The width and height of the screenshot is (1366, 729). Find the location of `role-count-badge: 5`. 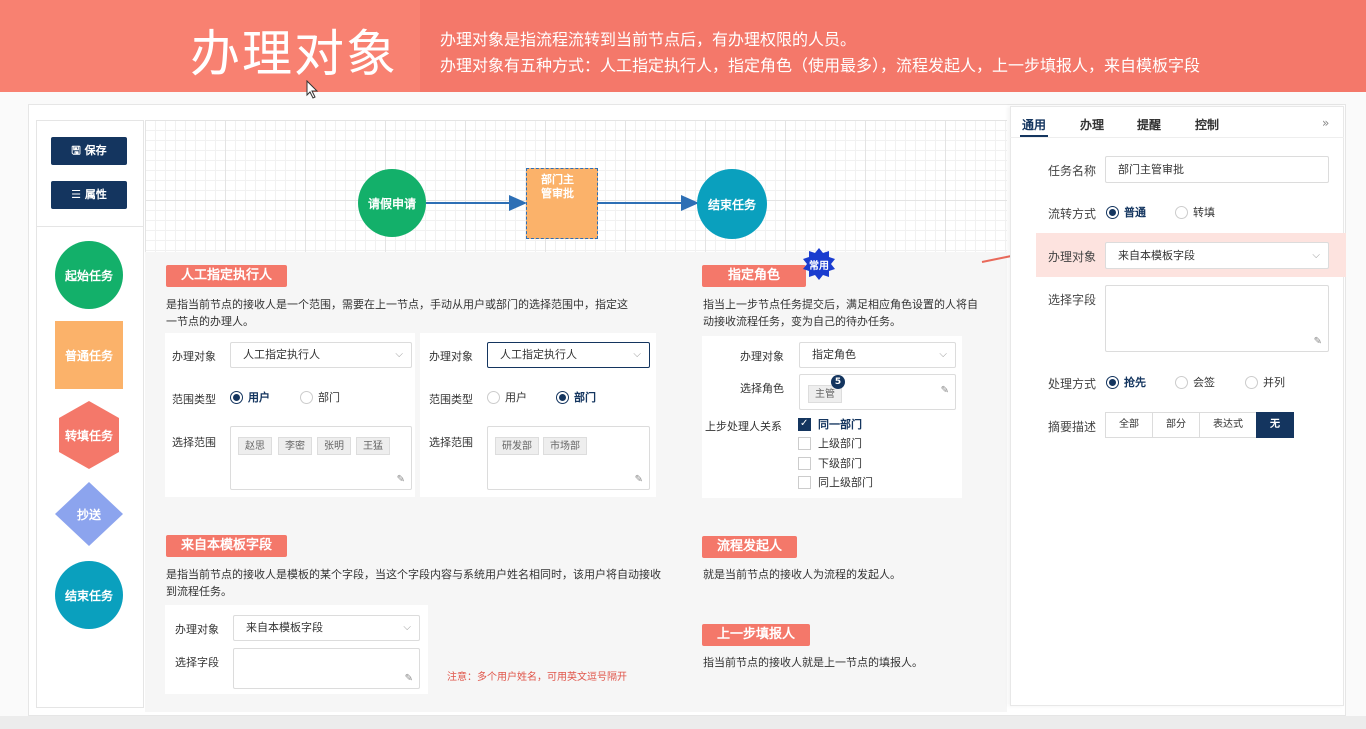

role-count-badge: 5 is located at coordinates (838, 382).